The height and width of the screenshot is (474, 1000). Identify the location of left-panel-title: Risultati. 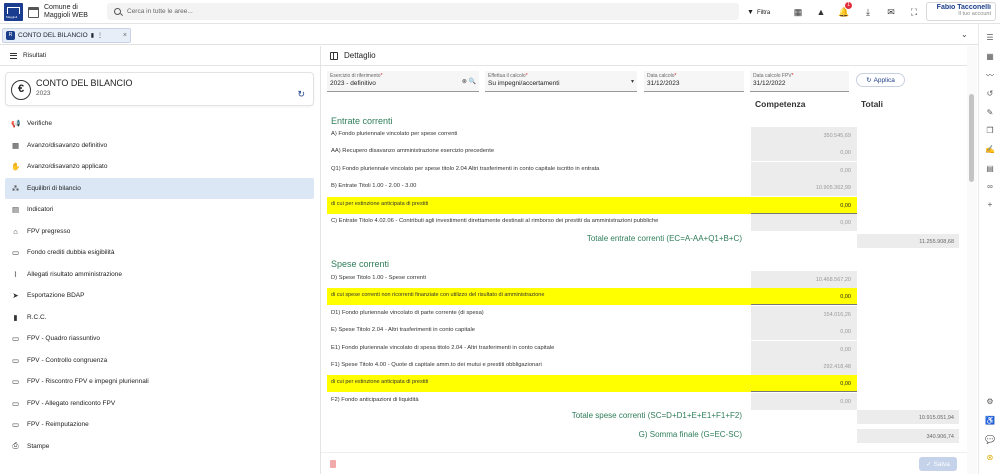
(35, 55).